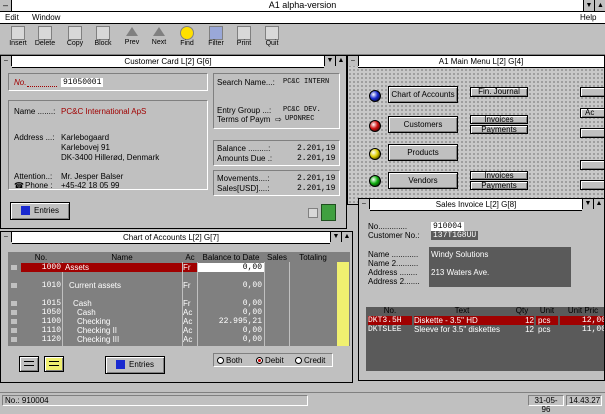  Describe the element at coordinates (302, 110) in the screenshot. I see `entry-group-field: PC&C DEV.` at that location.